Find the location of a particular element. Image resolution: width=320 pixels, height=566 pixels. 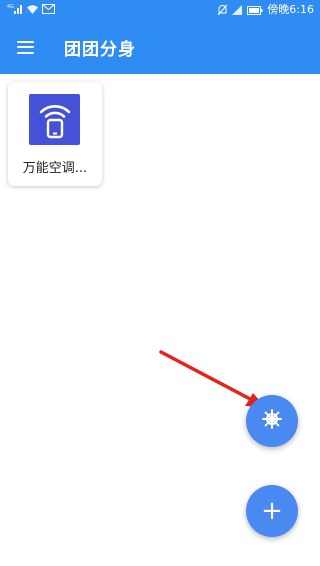

plus-icon: + is located at coordinates (272, 511).